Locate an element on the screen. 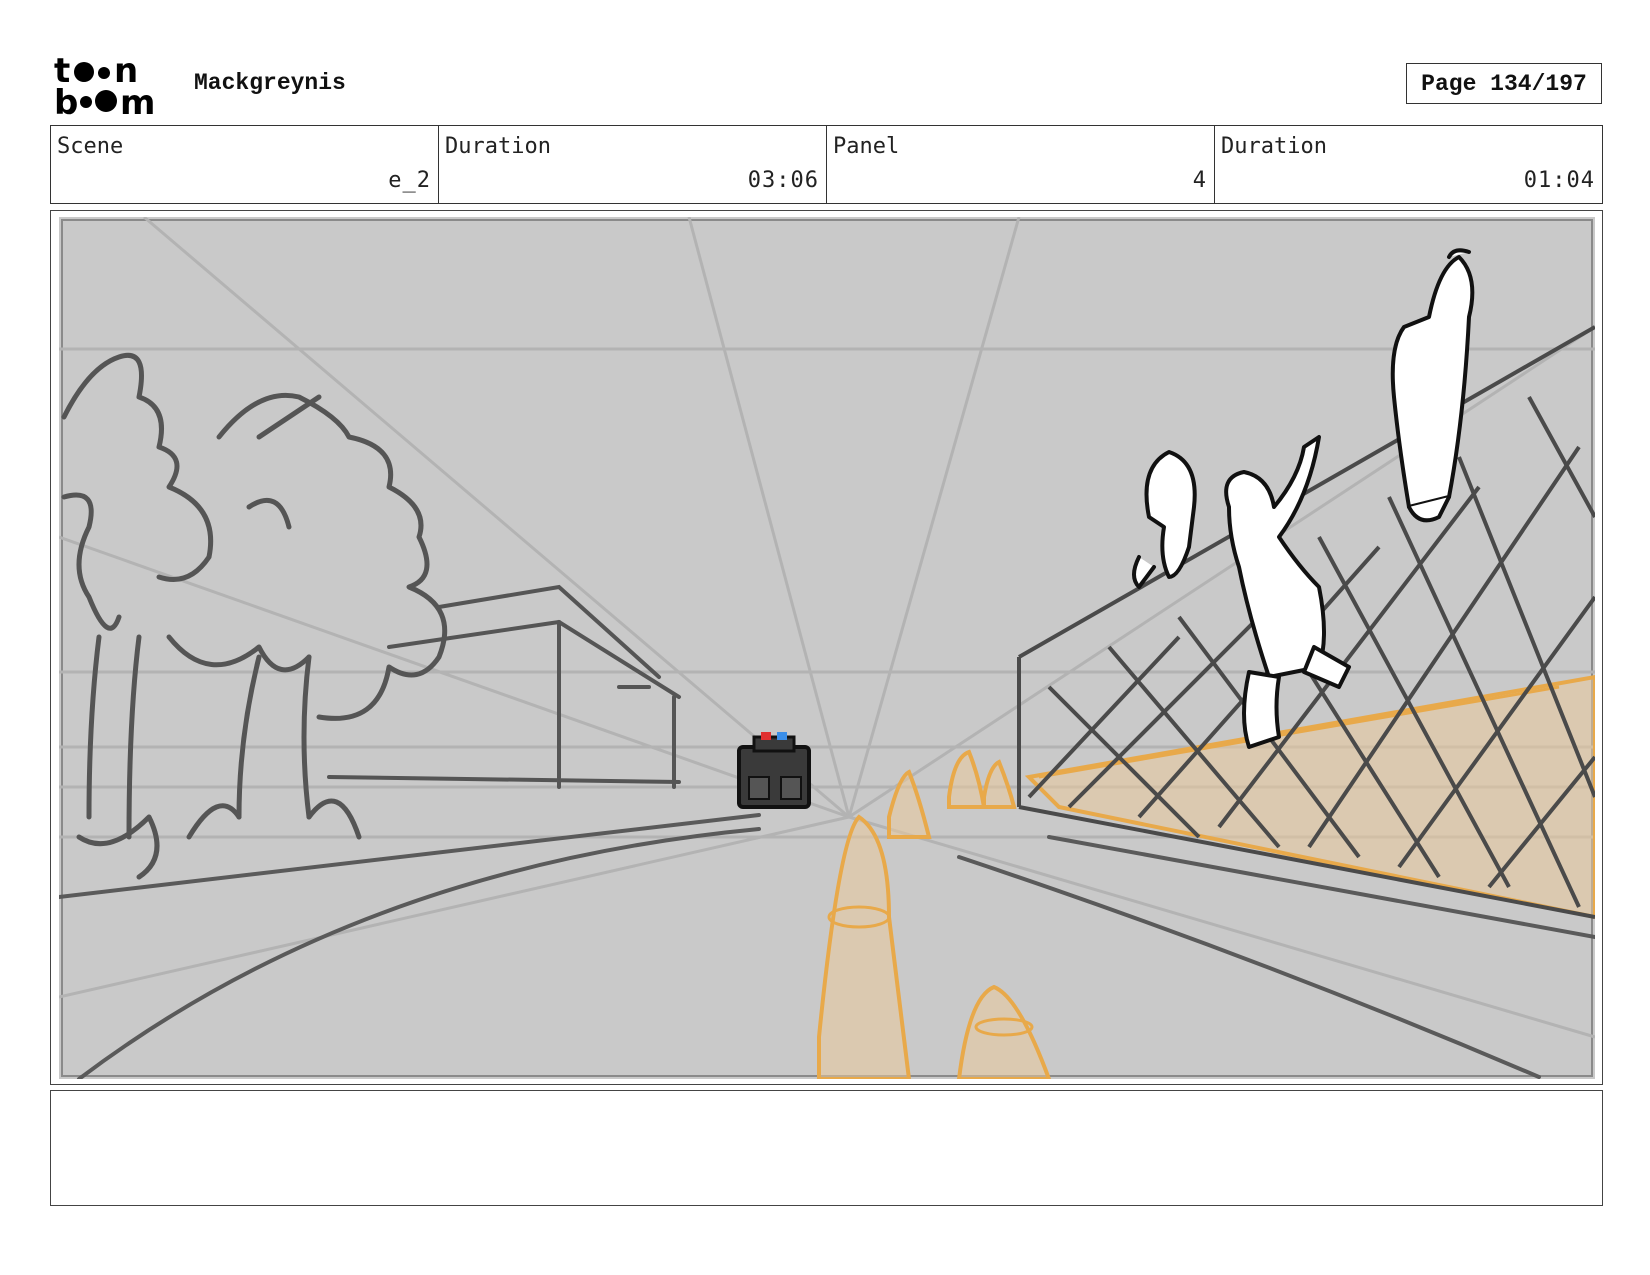  panel-notes is located at coordinates (826, 1148).